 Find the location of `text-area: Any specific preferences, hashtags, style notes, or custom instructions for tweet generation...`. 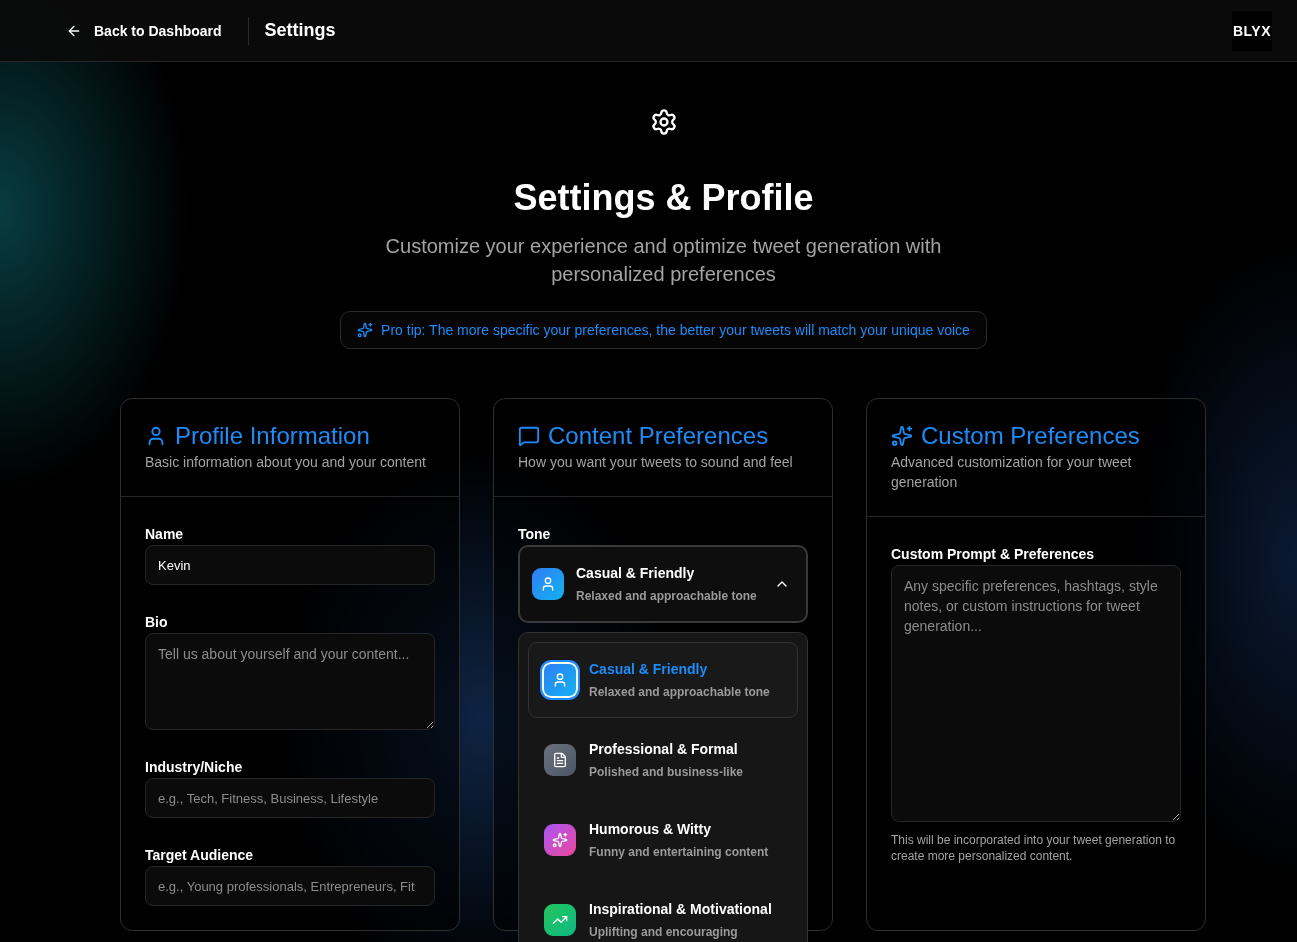

text-area: Any specific preferences, hashtags, style notes, or custom instructions for tweet generation... is located at coordinates (1036, 693).